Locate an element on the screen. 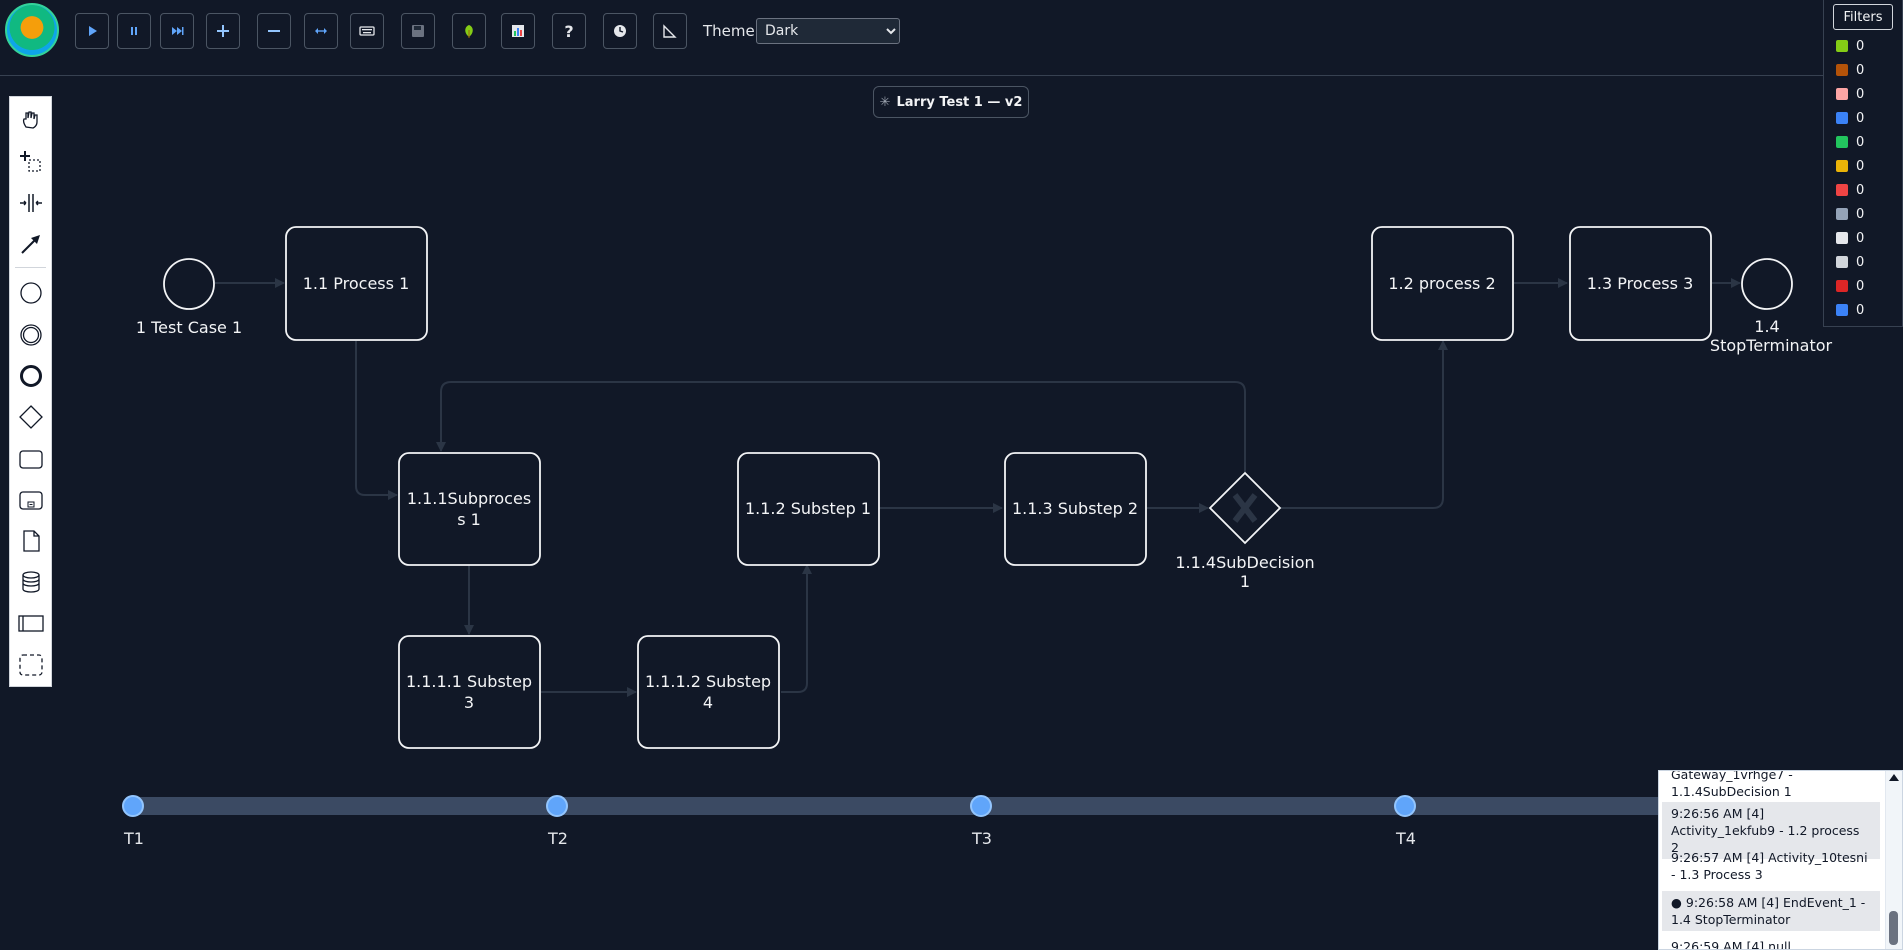  theme-select: Dark is located at coordinates (828, 31).